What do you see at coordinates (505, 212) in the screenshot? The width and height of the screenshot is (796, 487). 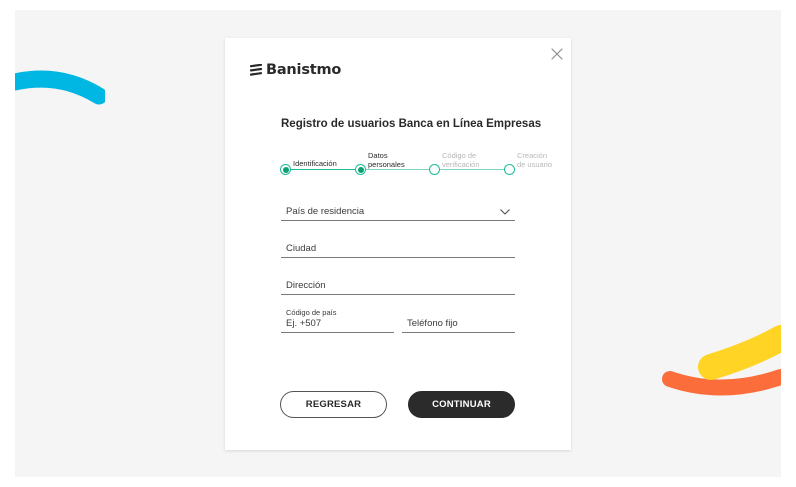 I see `chevron-down-icon` at bounding box center [505, 212].